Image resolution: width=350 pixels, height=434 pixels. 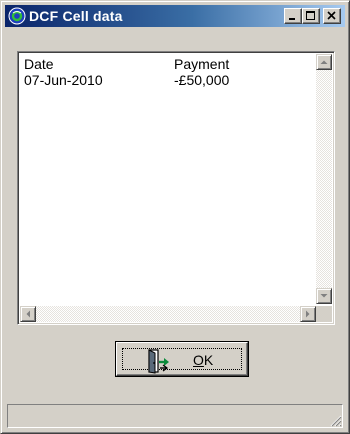 I want to click on arrow-left-icon, so click(x=28, y=314).